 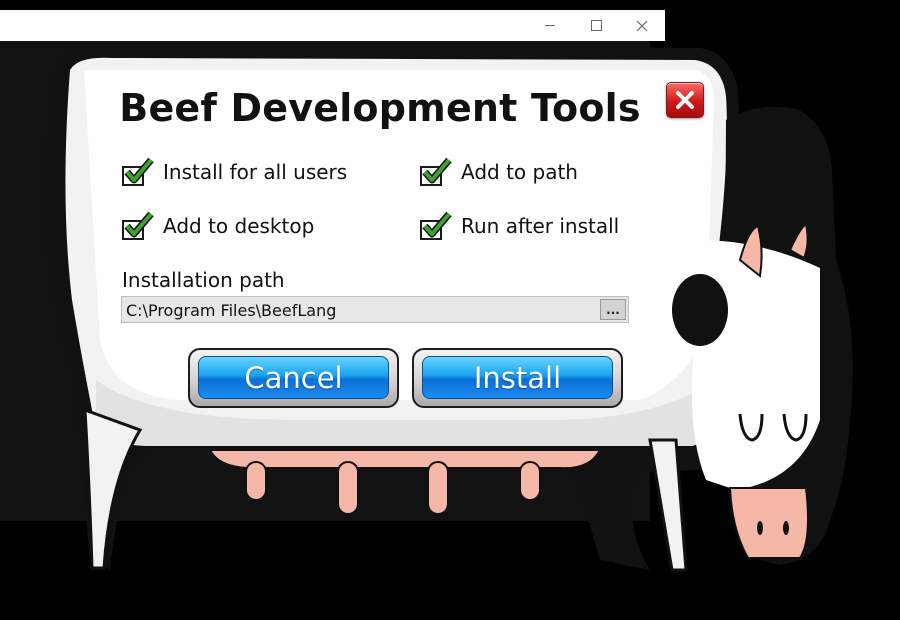 I want to click on option-run-after-install: Run after install, so click(x=519, y=225).